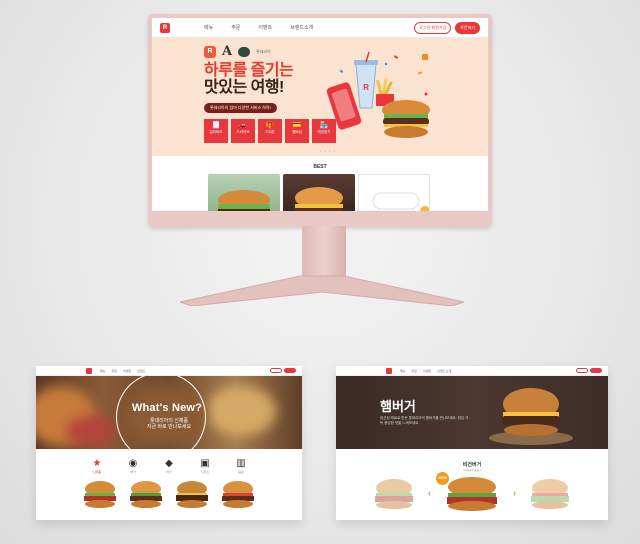 The width and height of the screenshot is (640, 544). Describe the element at coordinates (472, 465) in the screenshot. I see `vegan-burger-title: 비건버거` at that location.